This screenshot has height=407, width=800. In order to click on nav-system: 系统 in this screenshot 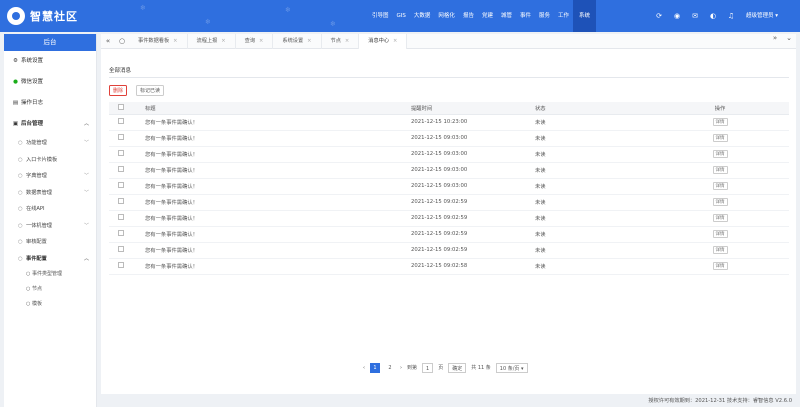, I will do `click(585, 16)`.